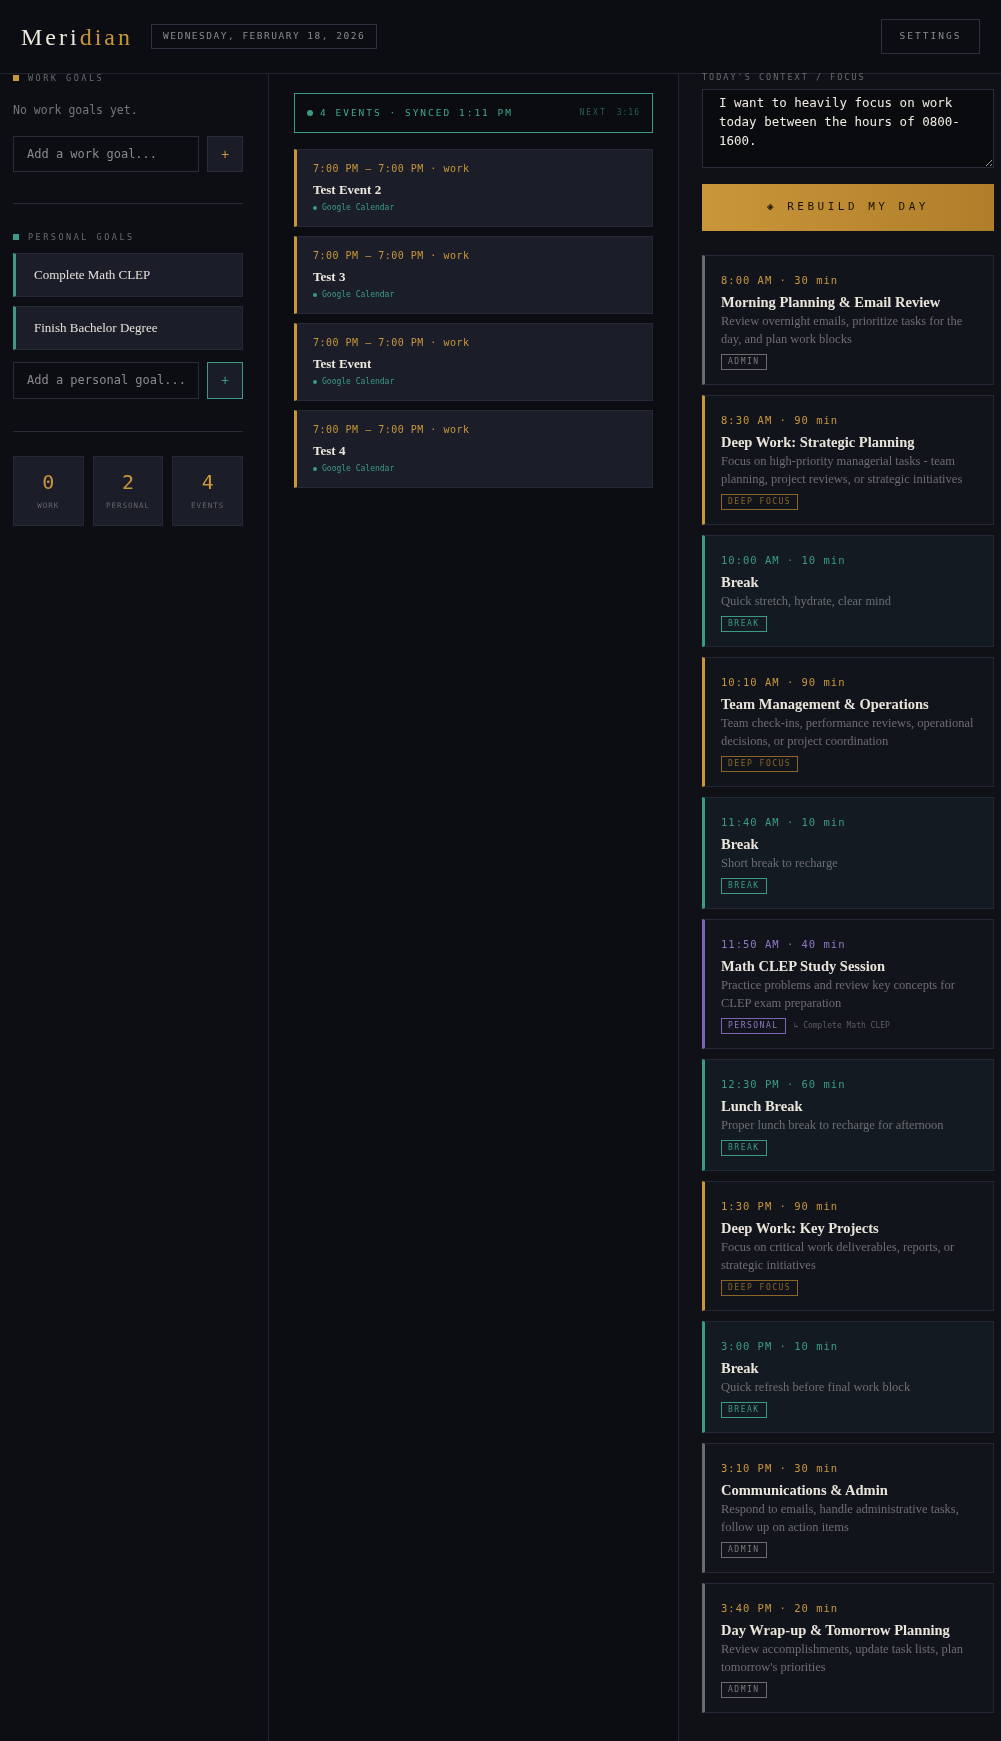  I want to click on schedule-block: 8:00 AM · 30 min Morning Planning & Email Review Review overnight emails, prioritize tasks for the day, and plan work blocks ADMIN, so click(848, 319).